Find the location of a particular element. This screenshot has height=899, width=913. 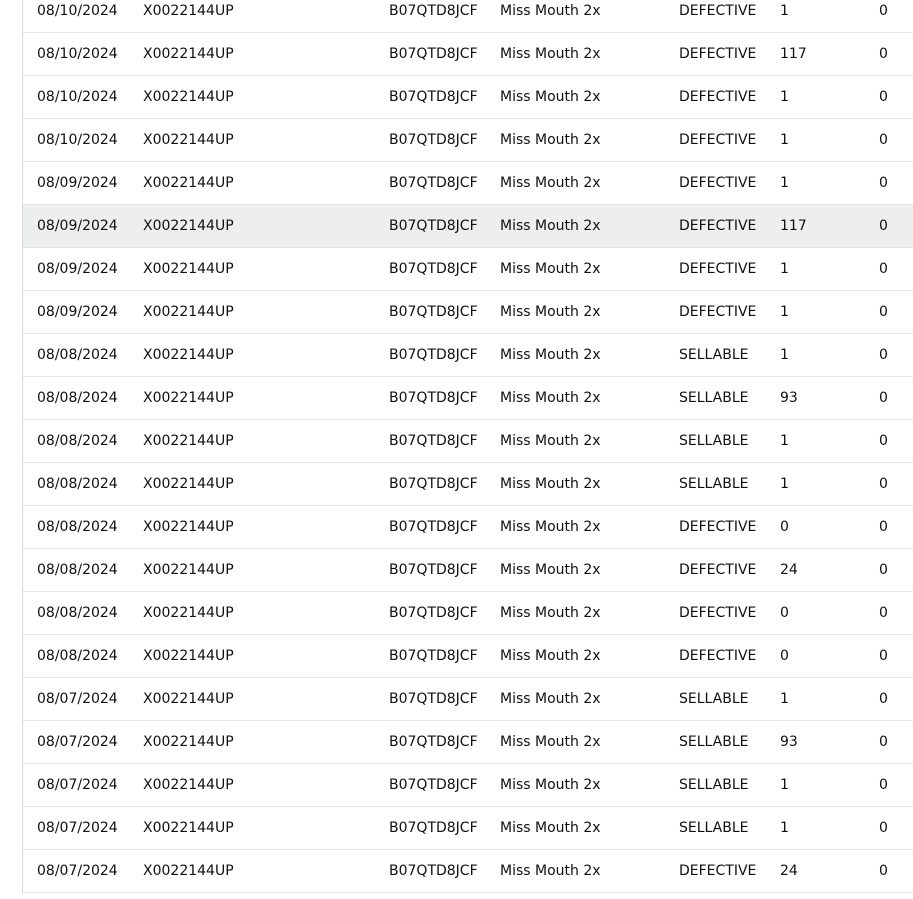

quantity-cell: 24 is located at coordinates (789, 871).